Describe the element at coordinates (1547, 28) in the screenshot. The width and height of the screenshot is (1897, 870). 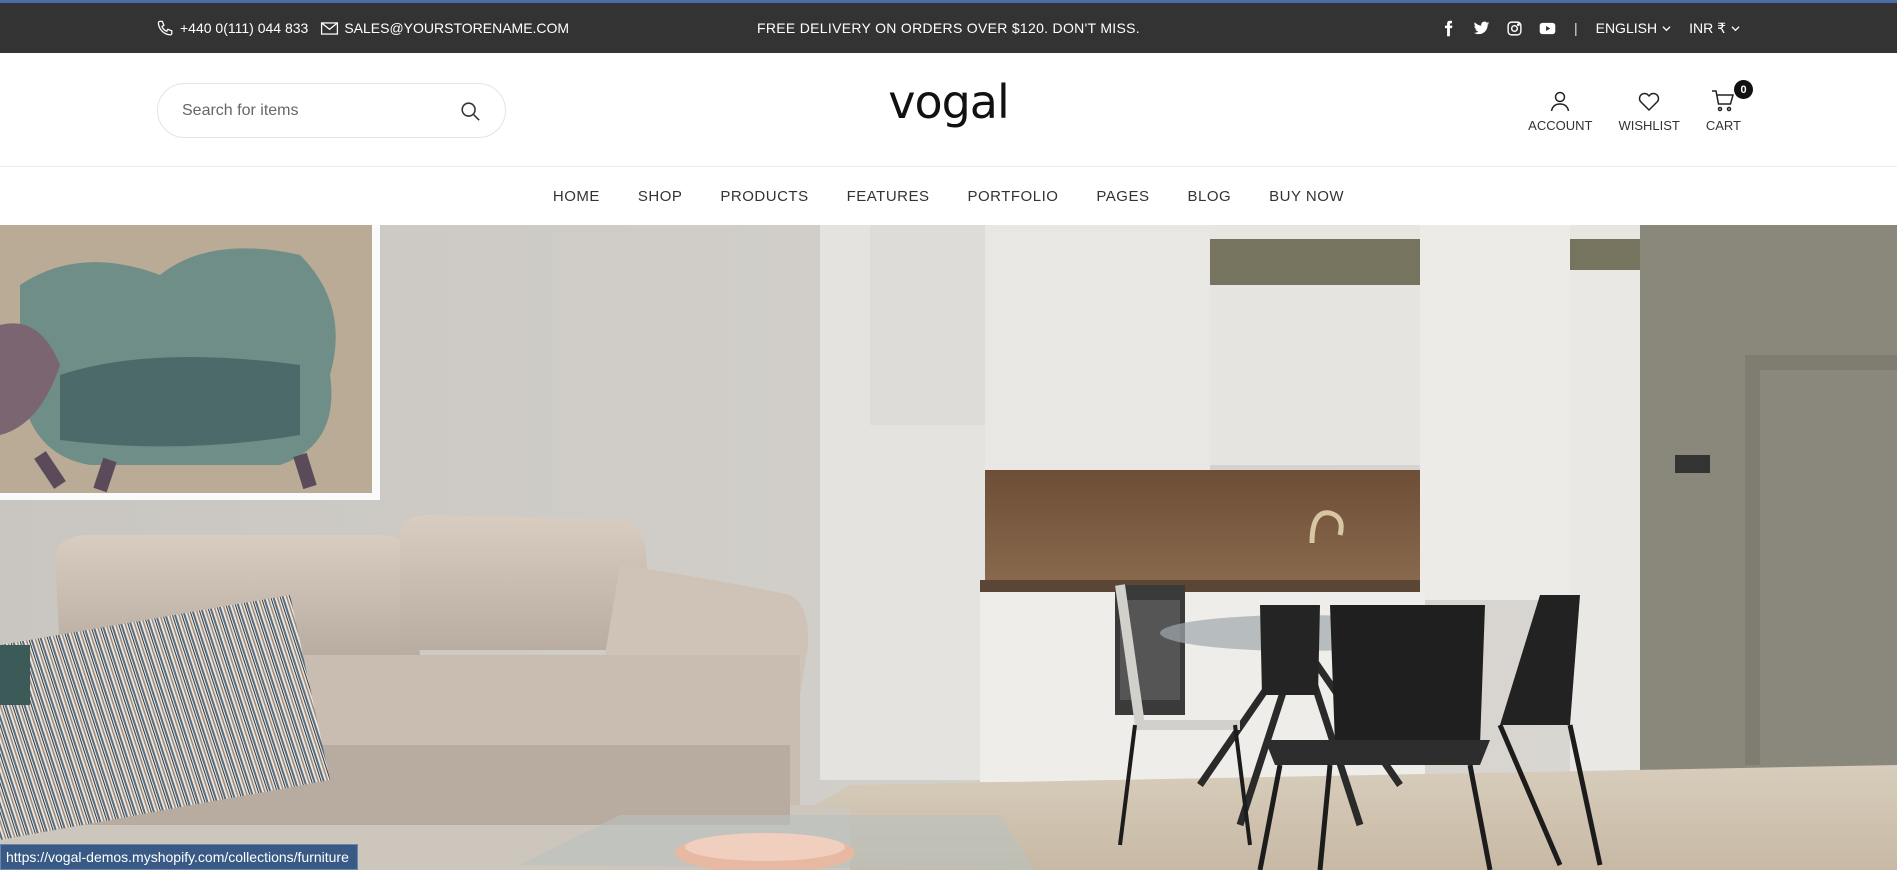
I see `youtube-icon` at that location.